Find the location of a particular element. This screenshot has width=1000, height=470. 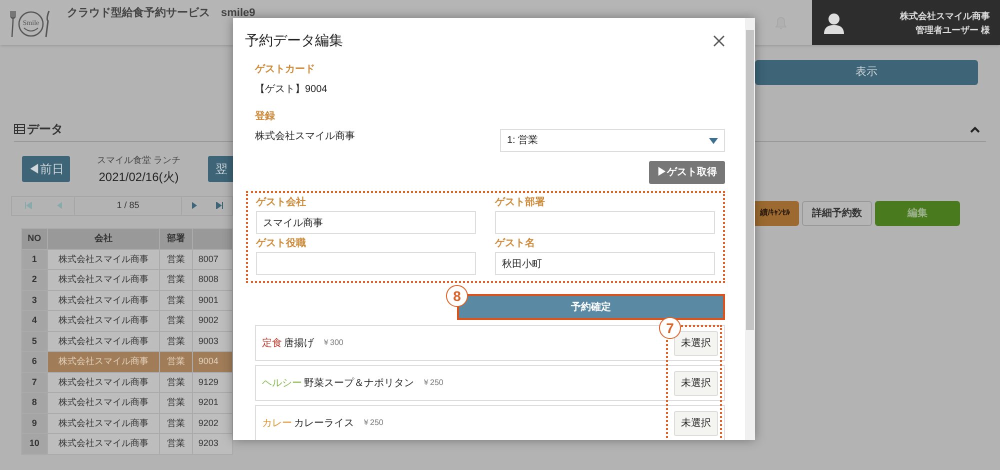

dropdown-caret-icon is located at coordinates (713, 141).